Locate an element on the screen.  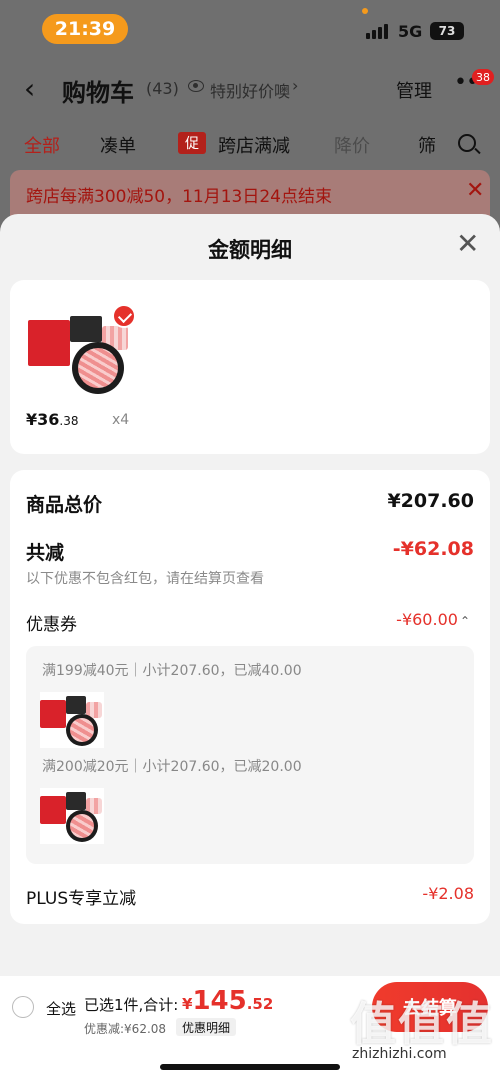
total-amount: ¥145.52 is located at coordinates (228, 1001).